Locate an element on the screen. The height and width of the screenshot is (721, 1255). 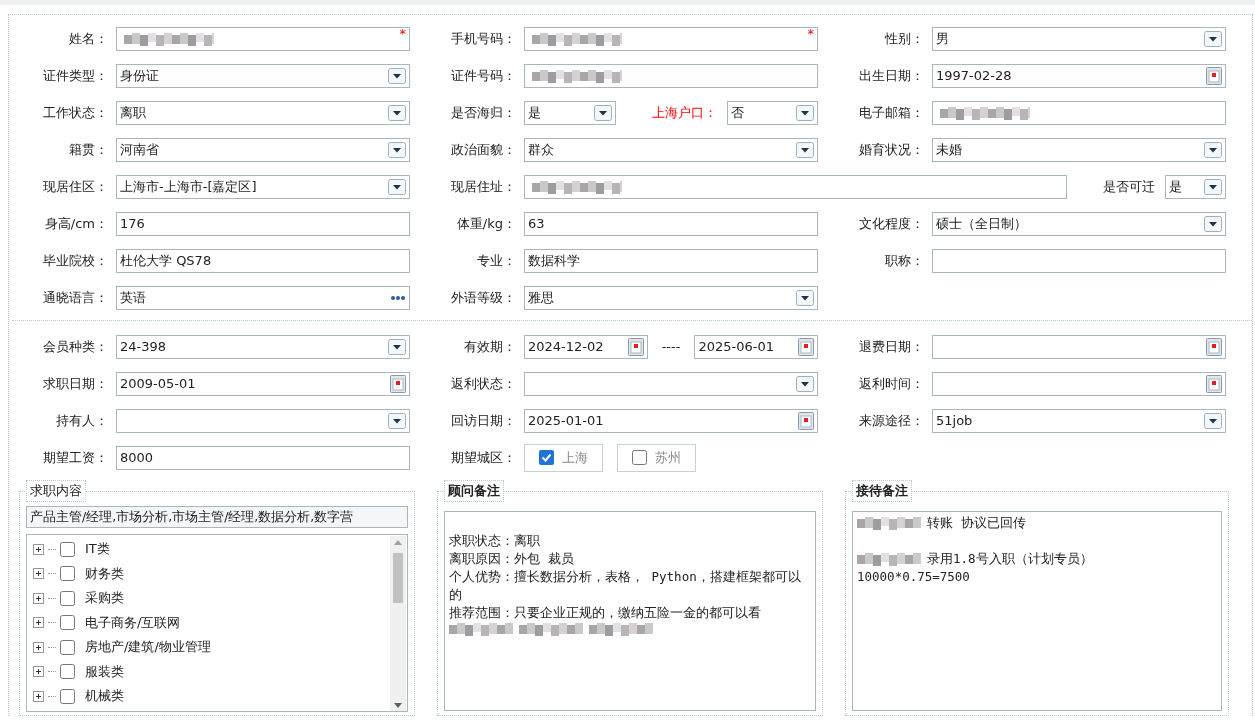
field-label: 证件类型： is located at coordinates (75, 75).